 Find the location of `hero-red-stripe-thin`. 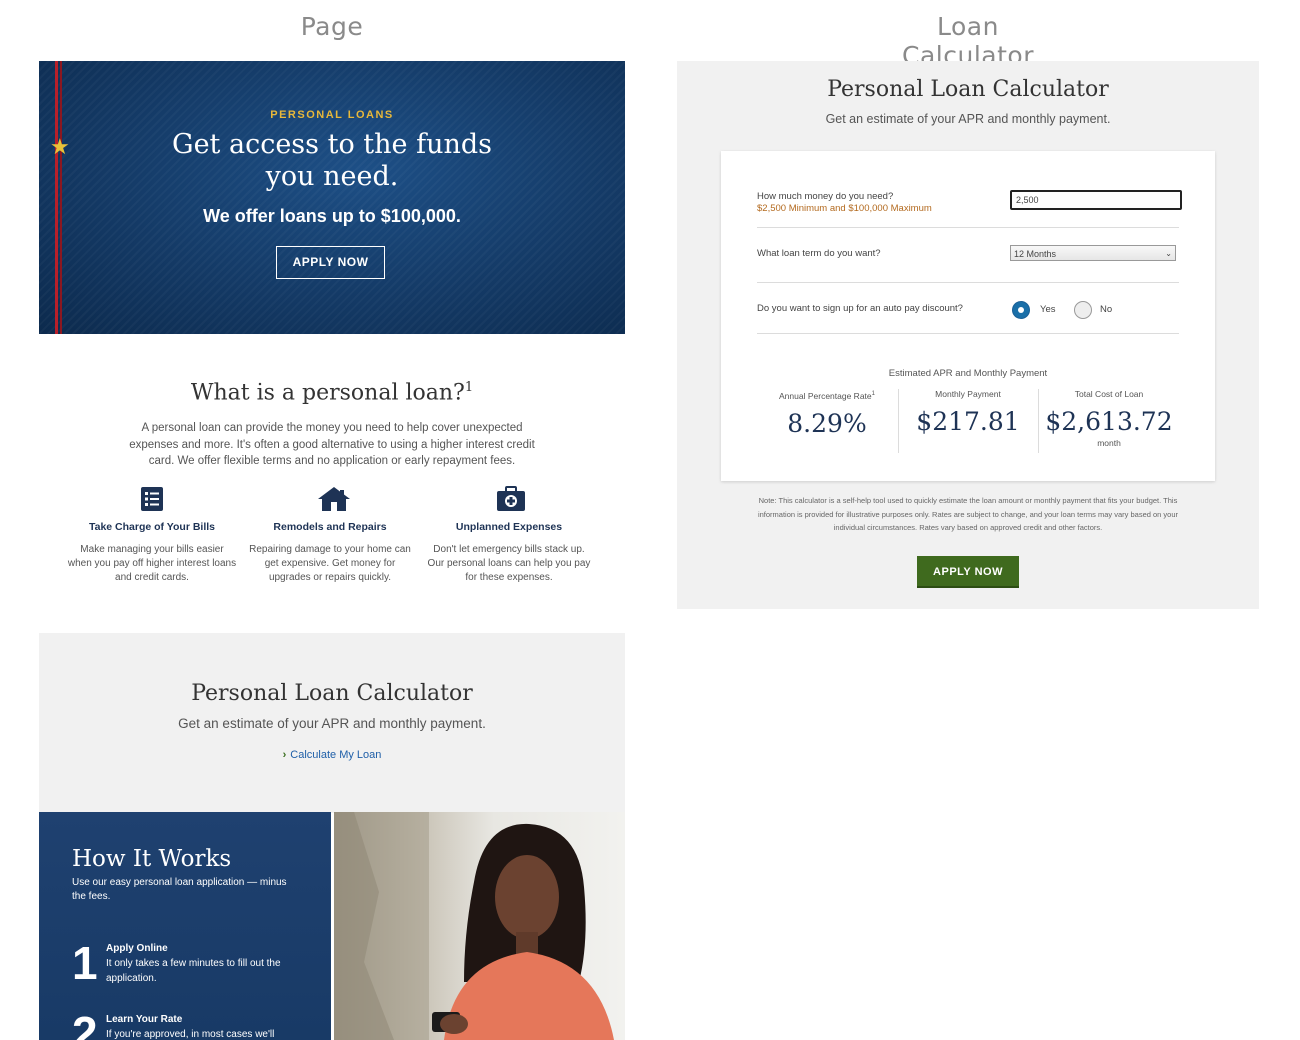

hero-red-stripe-thin is located at coordinates (61, 197).